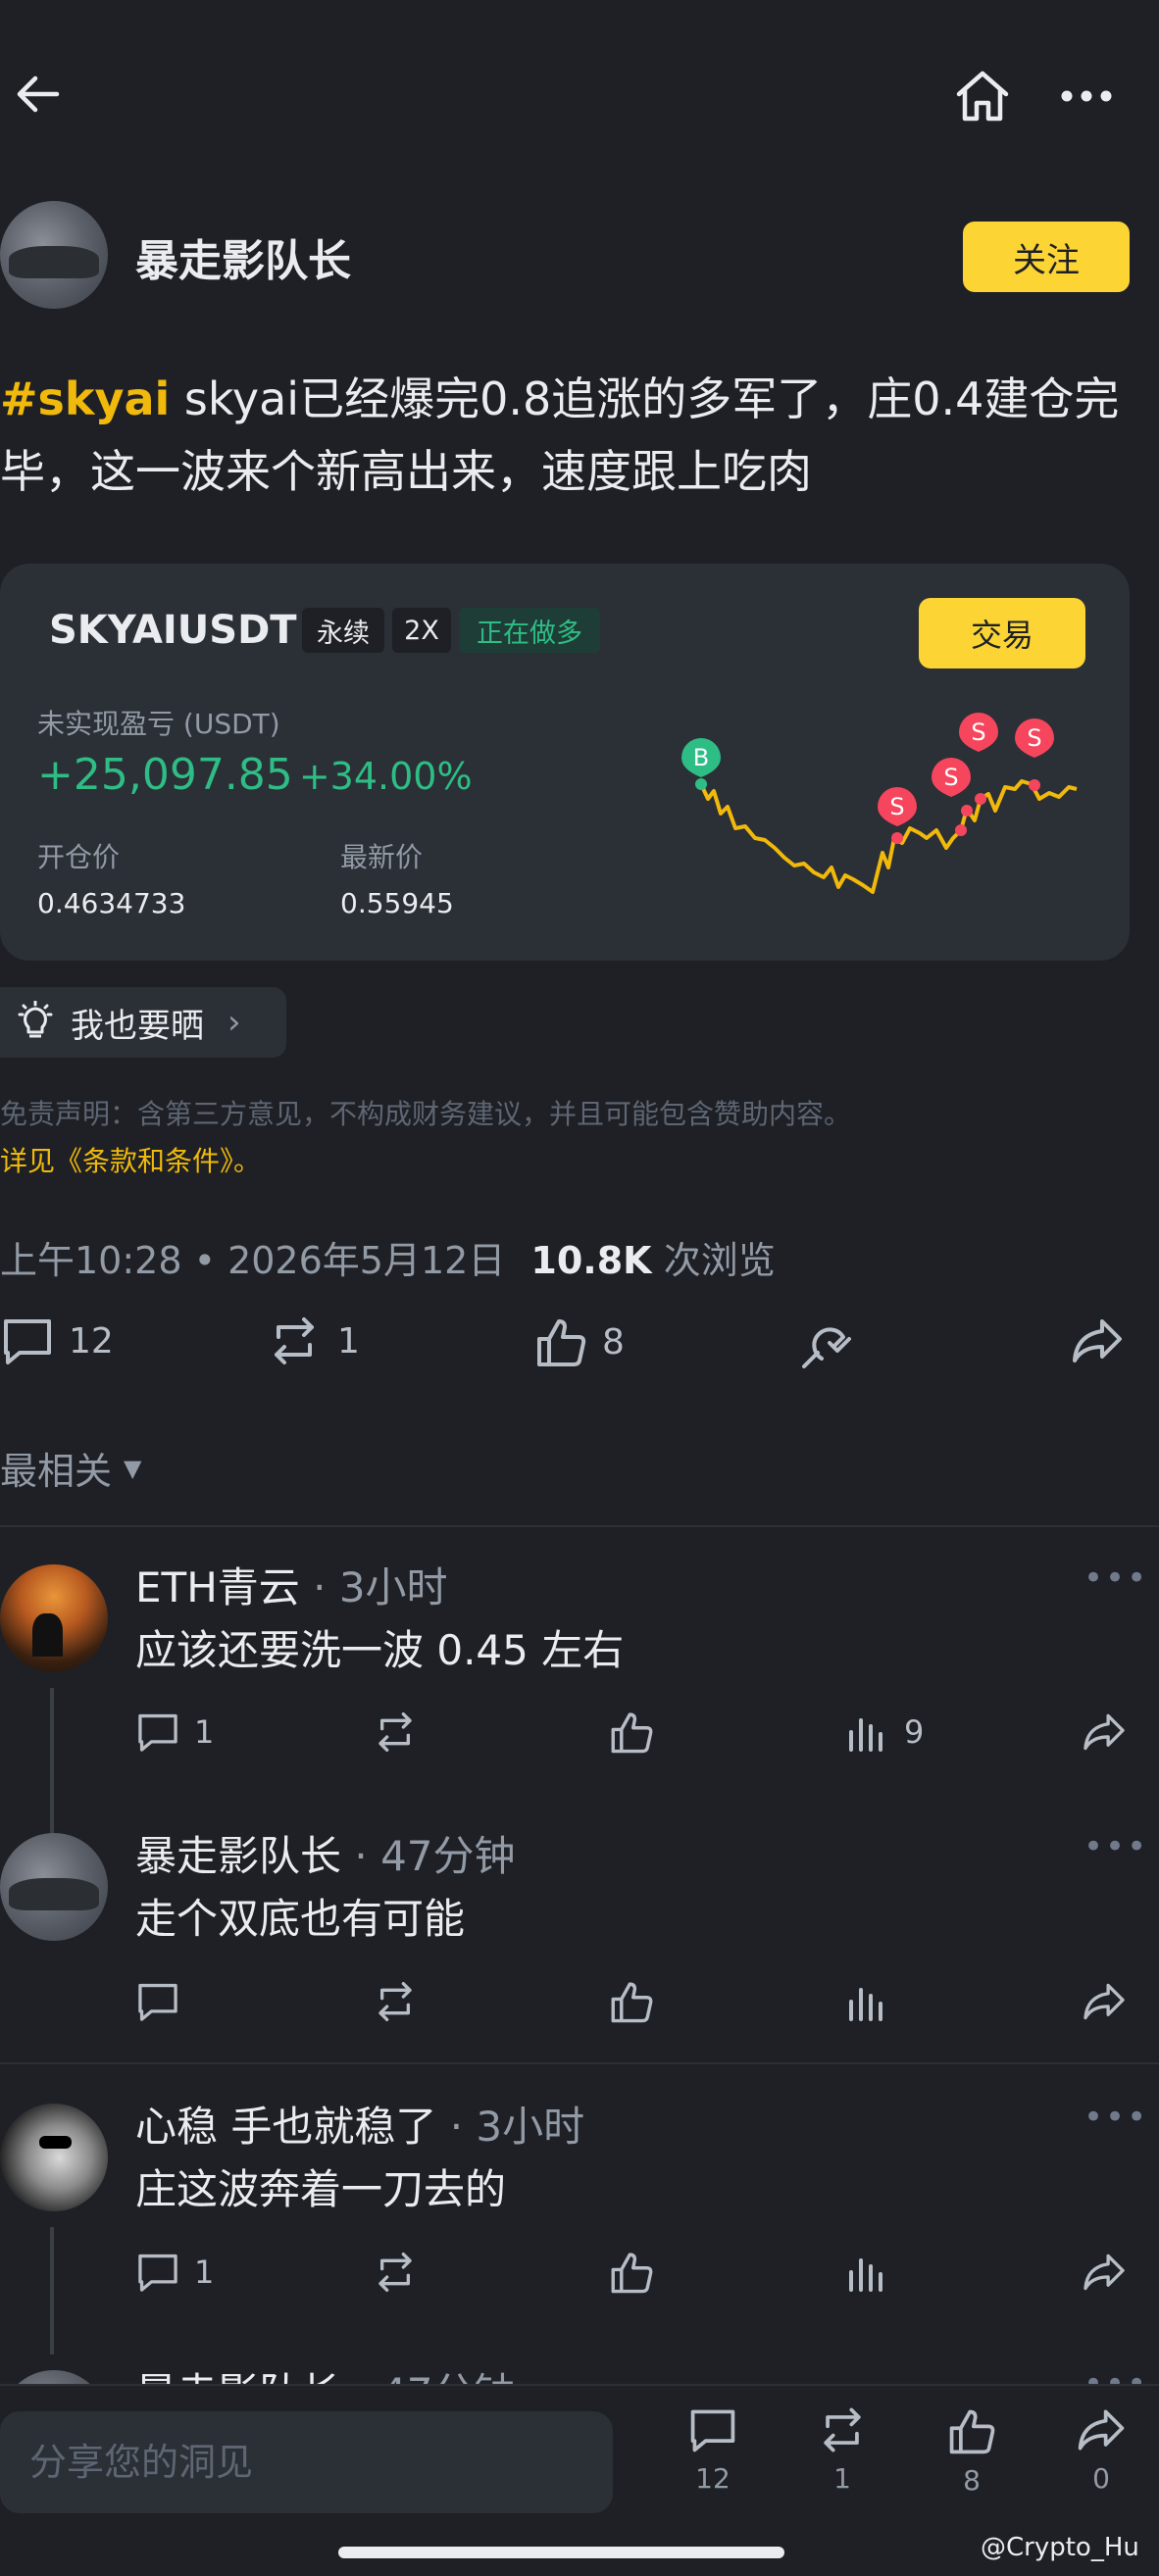 Image resolution: width=1159 pixels, height=2576 pixels. What do you see at coordinates (950, 777) in the screenshot?
I see `sell-marker-2-label: S` at bounding box center [950, 777].